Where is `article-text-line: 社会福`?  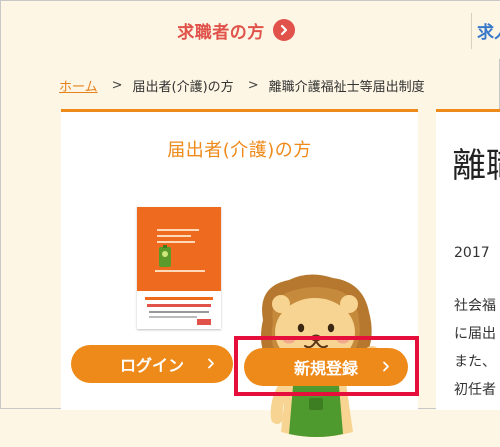 article-text-line: 社会福 is located at coordinates (475, 306).